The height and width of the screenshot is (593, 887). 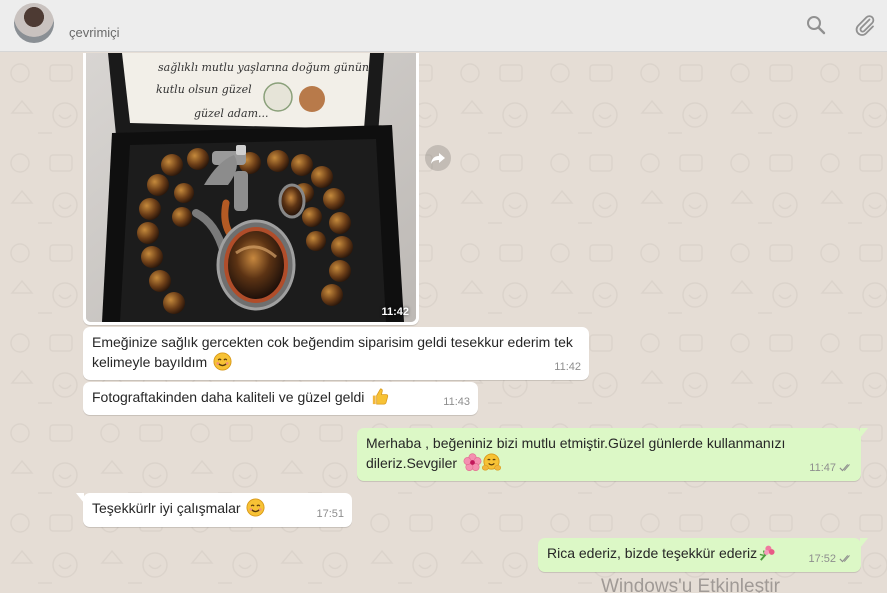 I want to click on hugging-face-emoji-icon, so click(x=491, y=462).